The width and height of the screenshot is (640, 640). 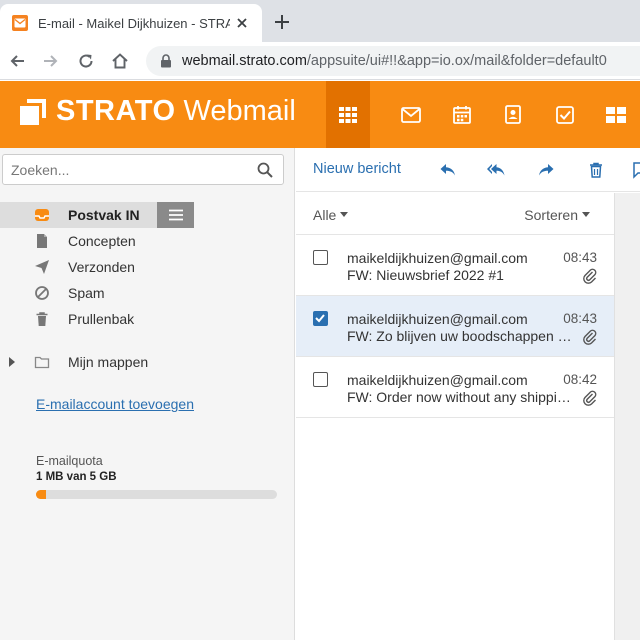 I want to click on quota-label: E-mailquota, so click(x=69, y=461).